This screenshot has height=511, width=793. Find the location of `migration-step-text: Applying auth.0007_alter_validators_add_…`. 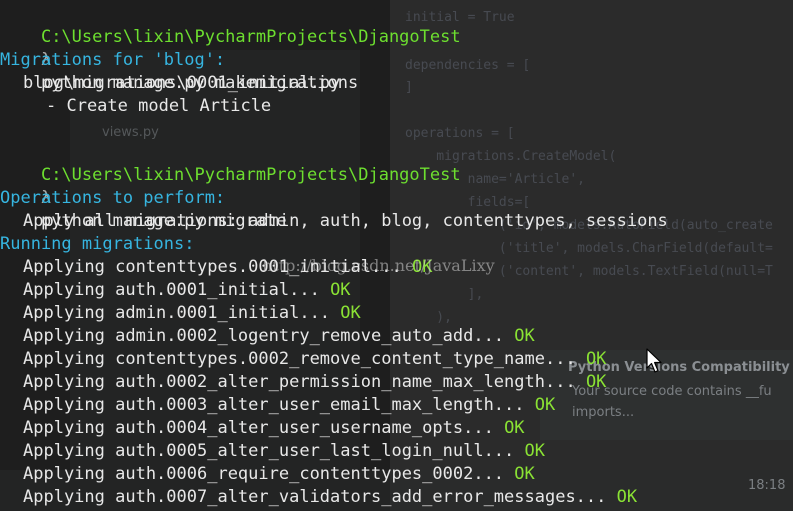

migration-step-text: Applying auth.0007_alter_validators_add_… is located at coordinates (315, 497).